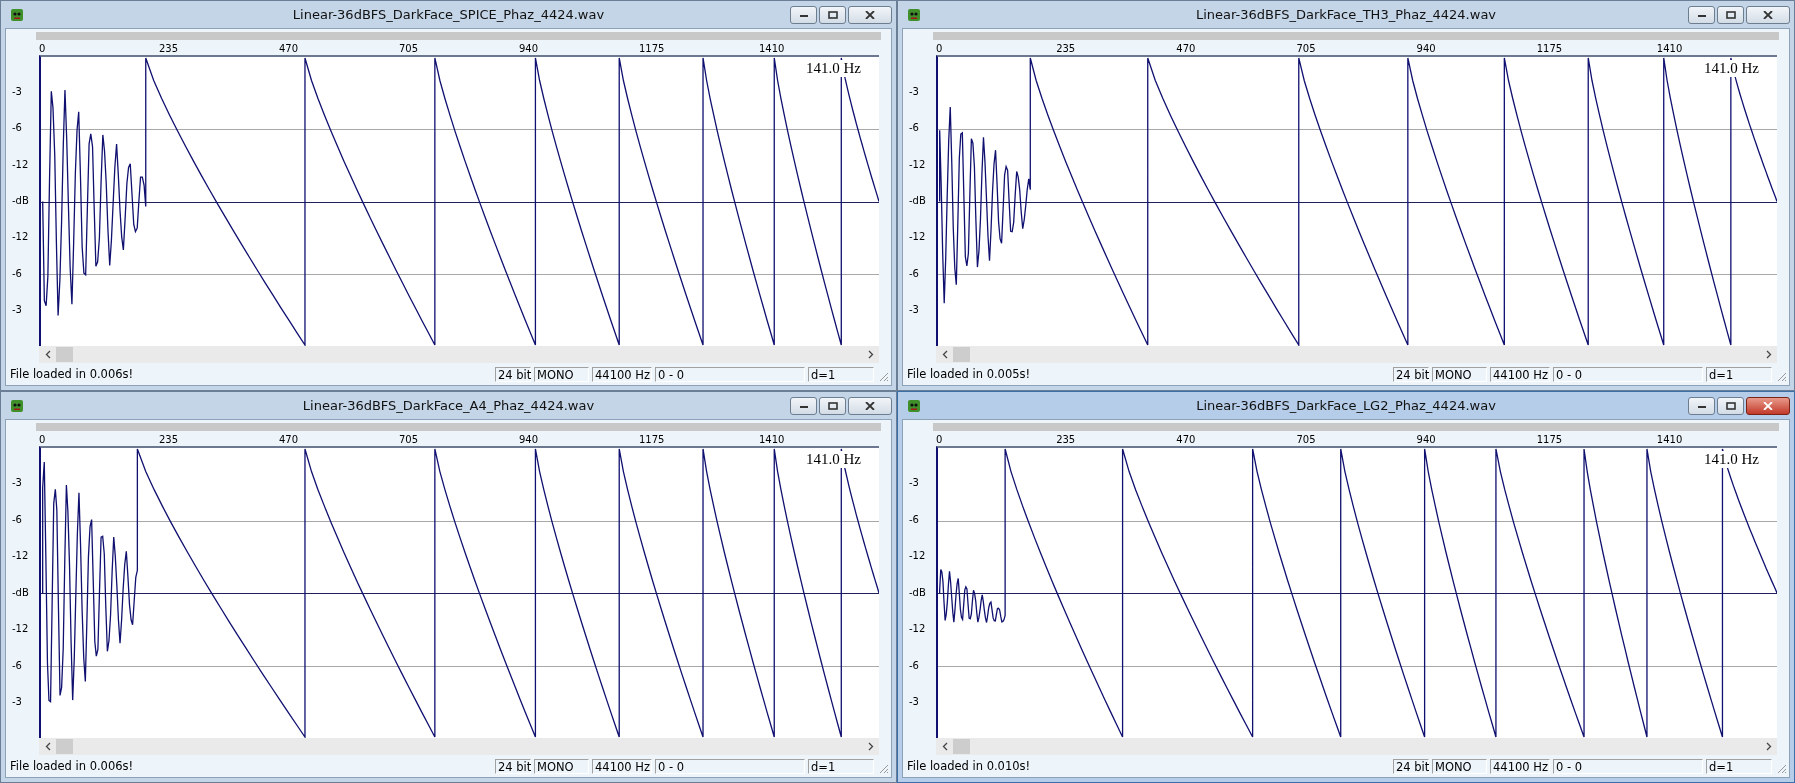 The height and width of the screenshot is (783, 1795). Describe the element at coordinates (1346, 14) in the screenshot. I see `window-title: Linear-36dBFS_DarkFace_TH3_Phaz_4424.wav` at that location.